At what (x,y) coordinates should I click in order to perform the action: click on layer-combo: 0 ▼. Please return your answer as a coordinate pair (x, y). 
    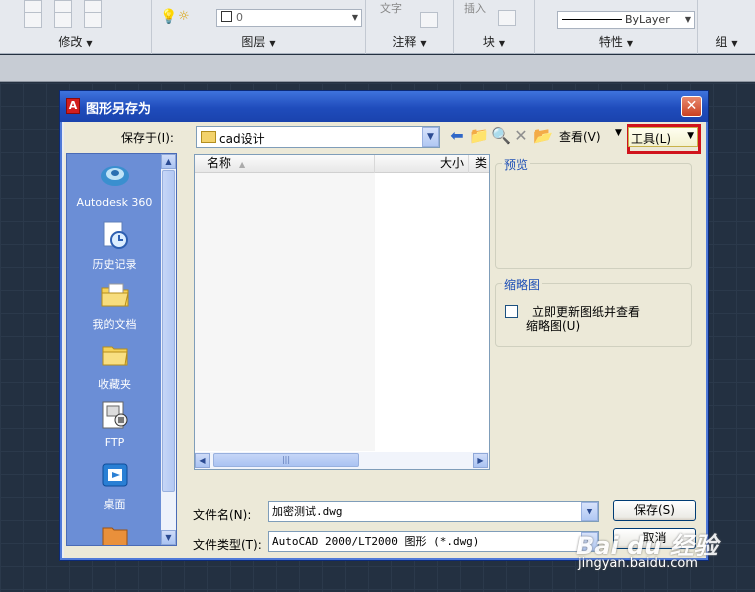
    Looking at the image, I should click on (289, 18).